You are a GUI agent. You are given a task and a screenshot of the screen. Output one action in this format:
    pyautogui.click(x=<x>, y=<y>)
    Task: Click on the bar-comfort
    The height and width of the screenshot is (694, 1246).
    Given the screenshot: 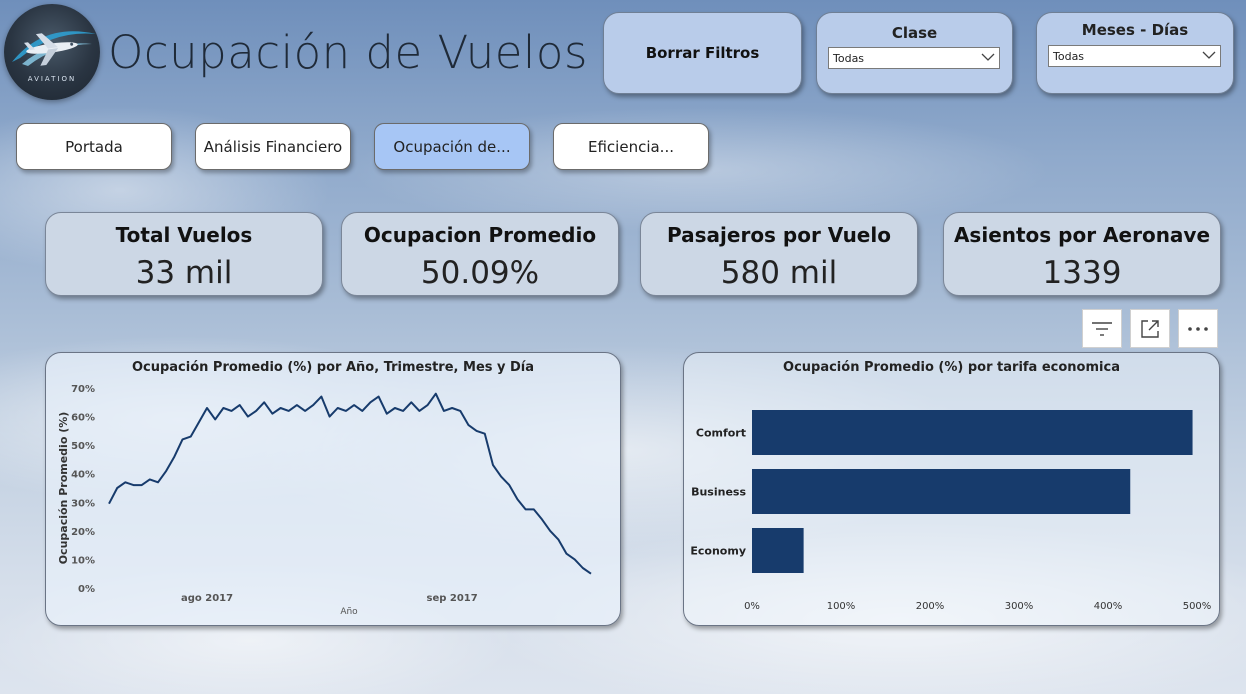 What is the action you would take?
    pyautogui.click(x=972, y=432)
    